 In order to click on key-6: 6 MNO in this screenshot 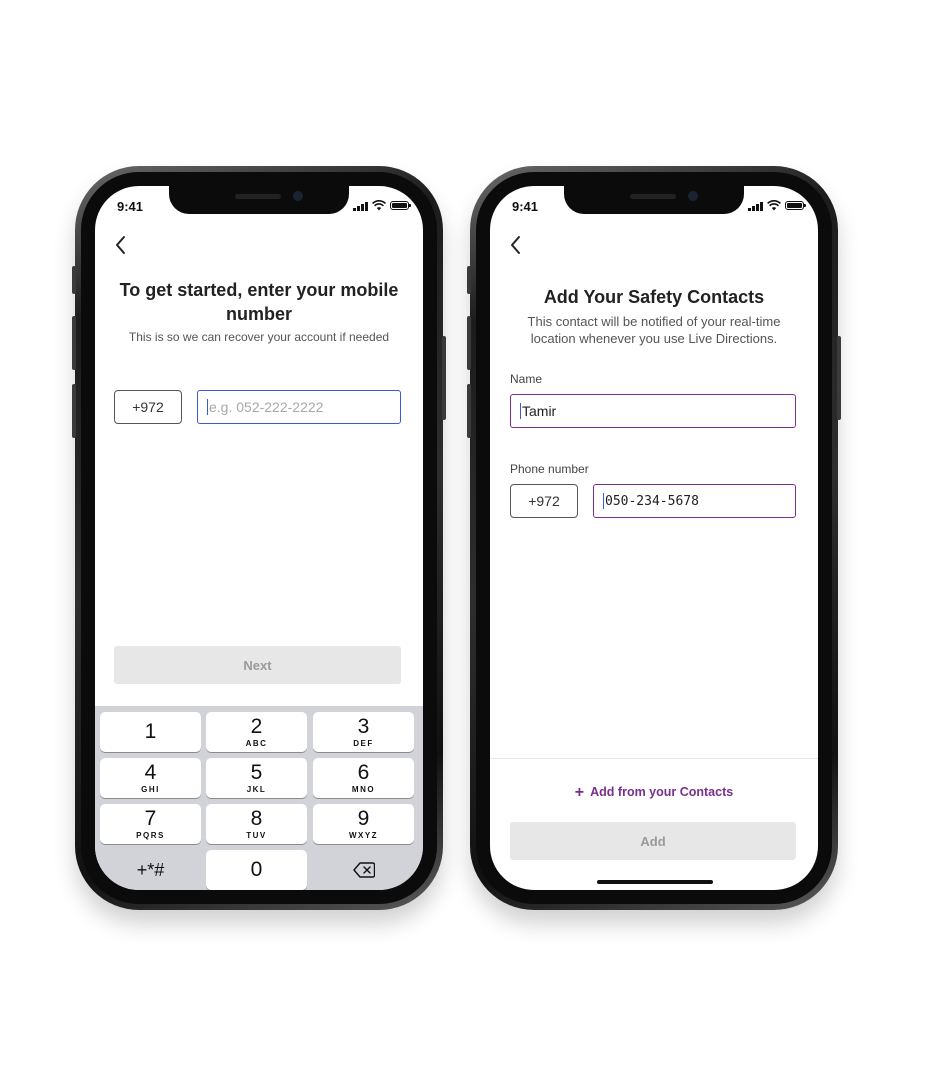, I will do `click(363, 778)`.